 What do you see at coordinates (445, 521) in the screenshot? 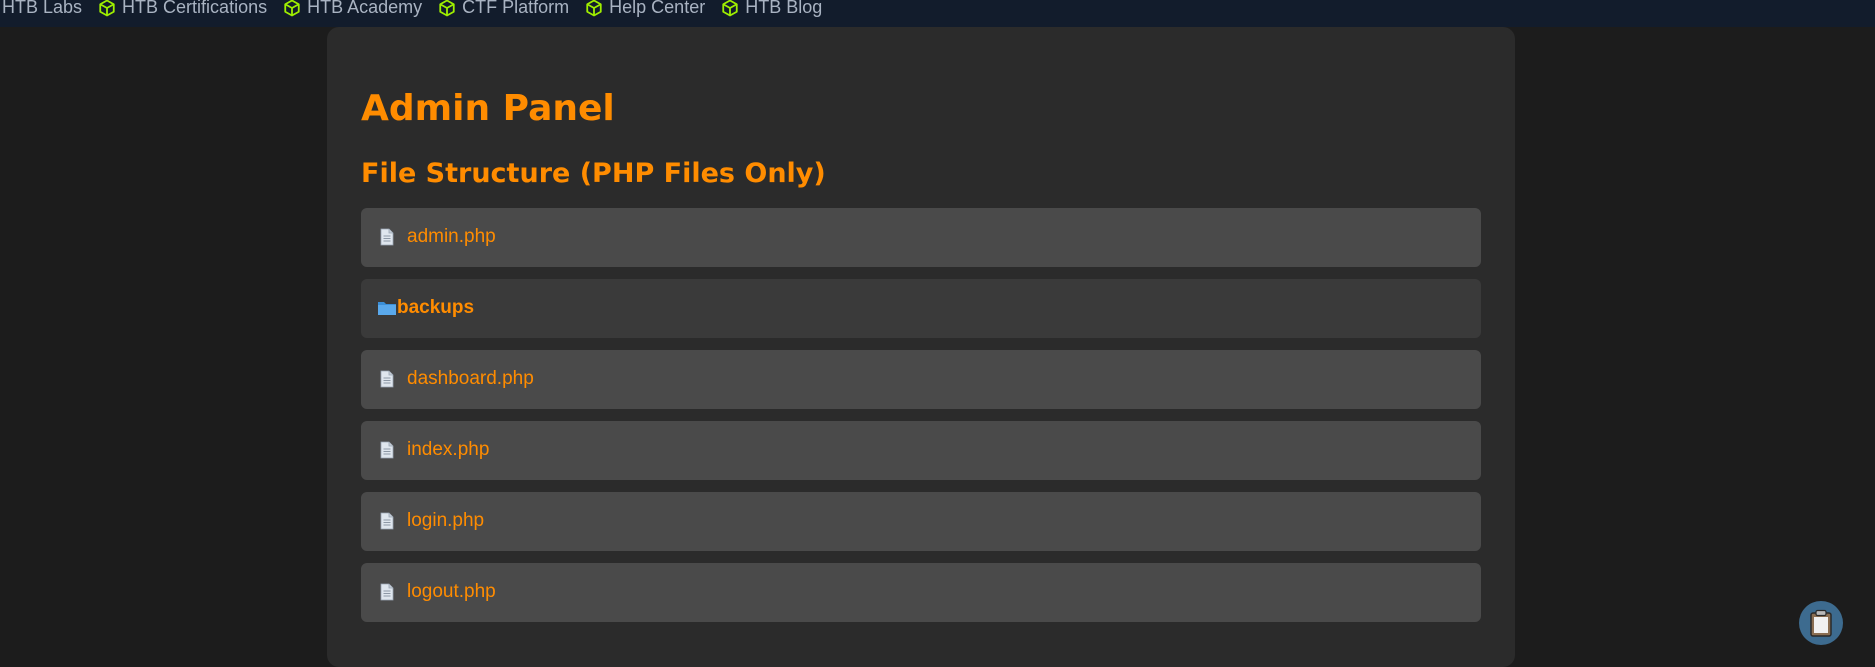
I see `file-link-login: login.php` at bounding box center [445, 521].